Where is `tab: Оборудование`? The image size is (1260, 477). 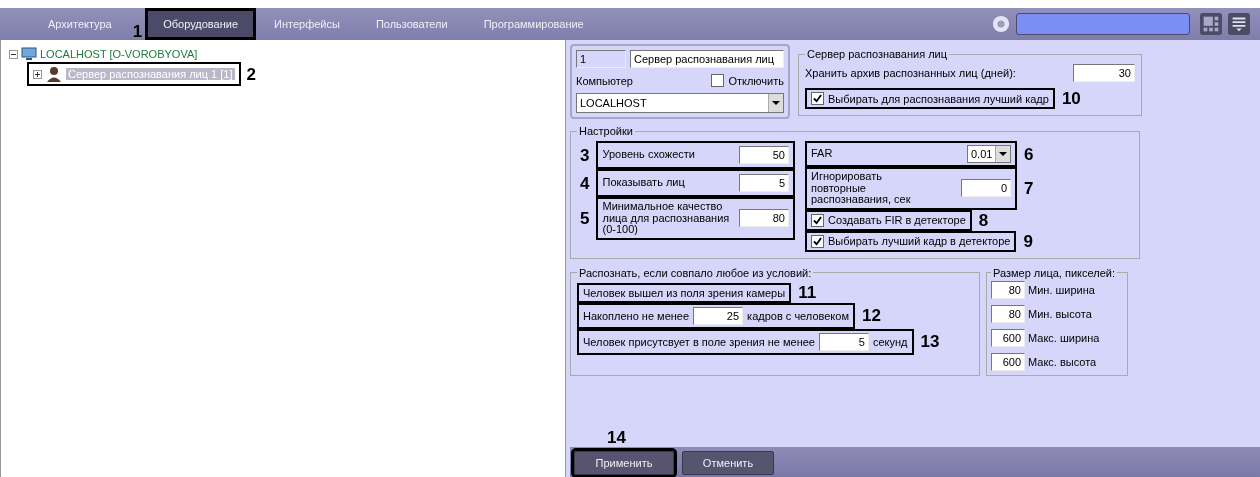
tab: Оборудование is located at coordinates (200, 24).